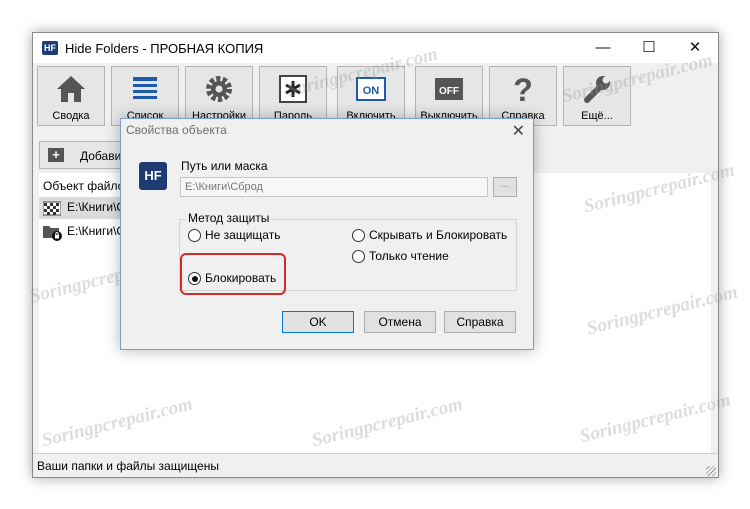 This screenshot has height=509, width=750. What do you see at coordinates (695, 48) in the screenshot?
I see `close-button: ✕` at bounding box center [695, 48].